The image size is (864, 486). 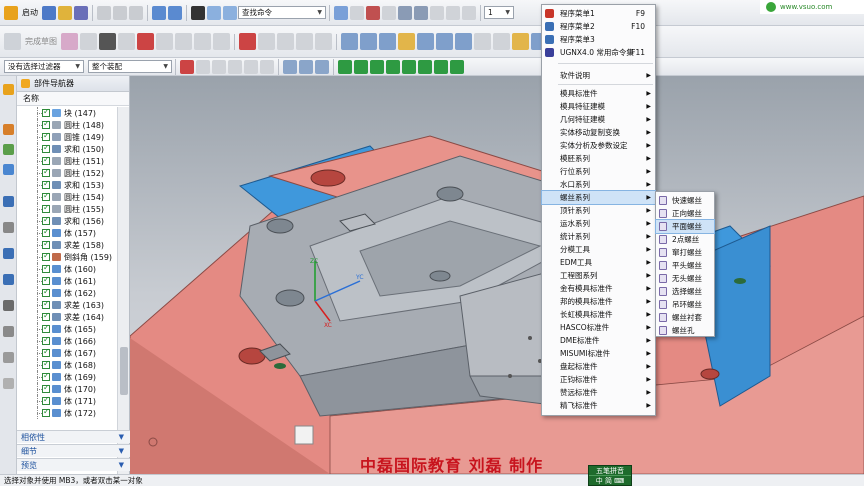 What do you see at coordinates (8, 149) in the screenshot?
I see `part-navigator-icon` at bounding box center [8, 149].